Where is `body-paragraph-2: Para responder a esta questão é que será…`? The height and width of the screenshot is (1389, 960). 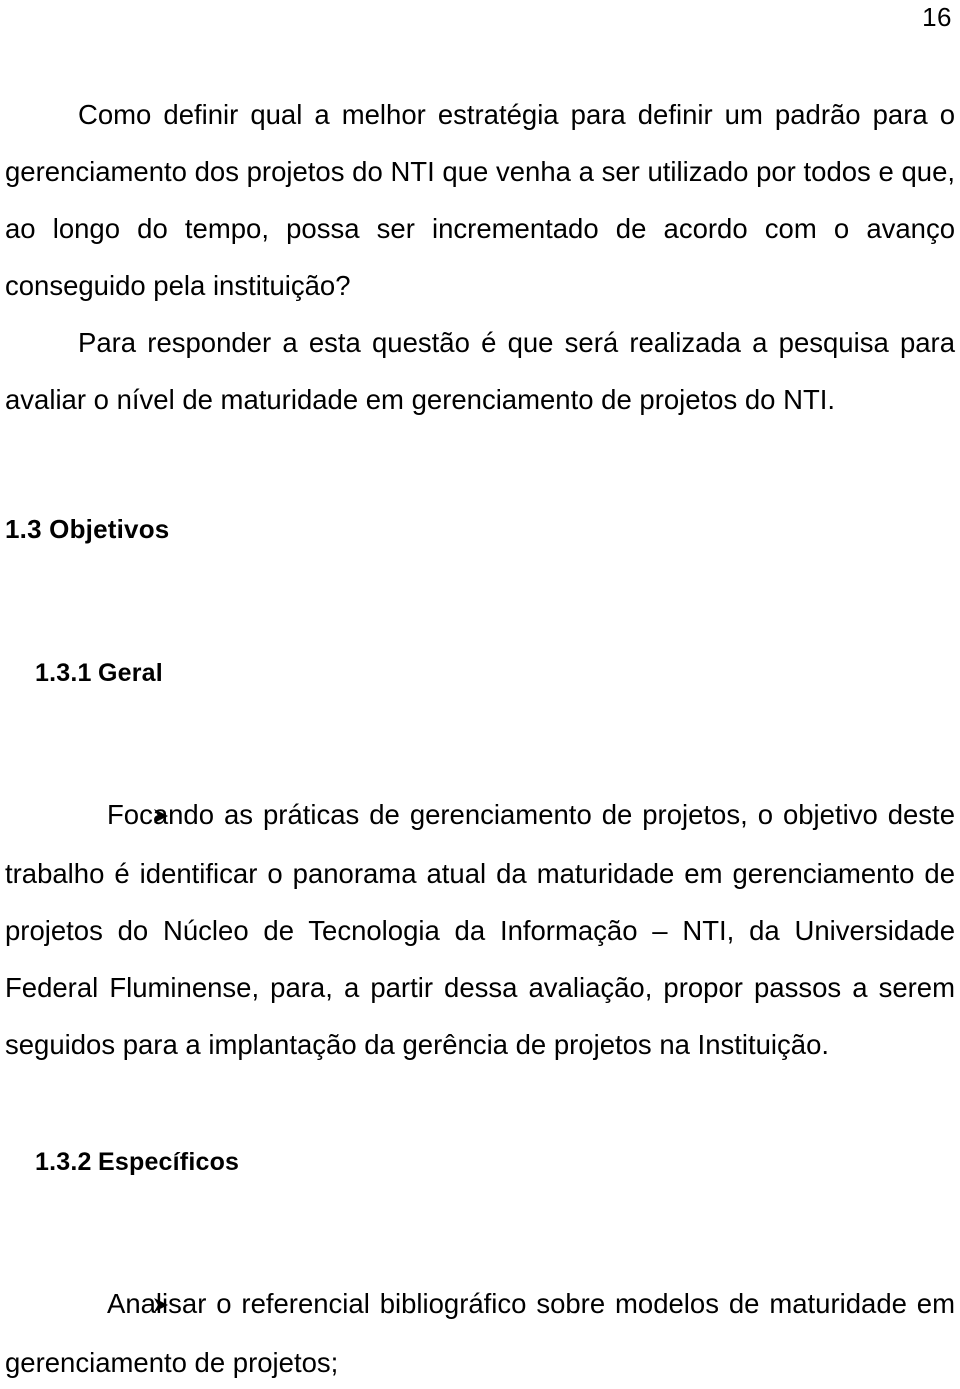
body-paragraph-2: Para responder a esta questão é que será… is located at coordinates (480, 371).